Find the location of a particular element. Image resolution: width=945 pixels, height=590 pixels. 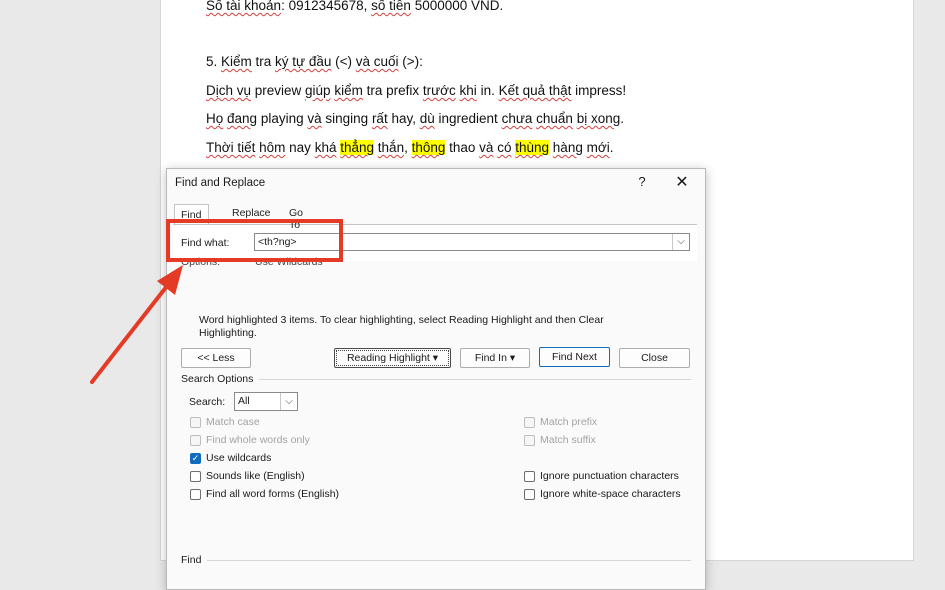

doc-text-run: Họ is located at coordinates (215, 118).